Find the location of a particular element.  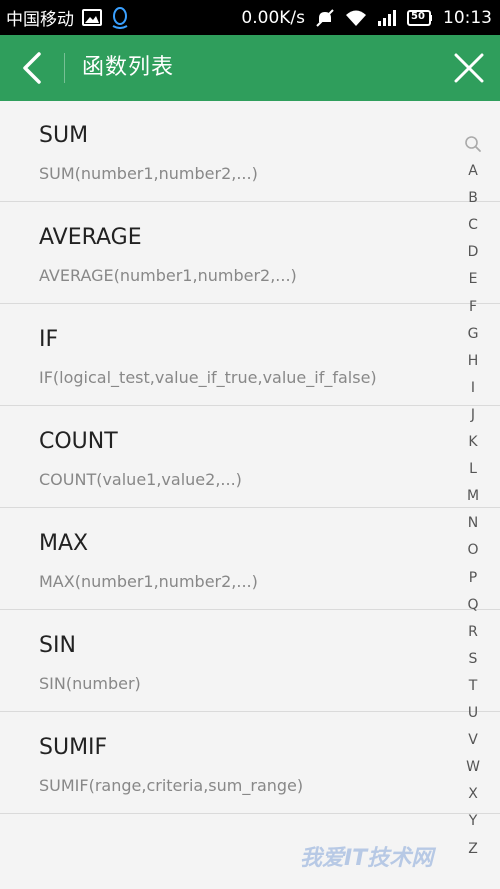

index-letter-e: E is located at coordinates (473, 279).